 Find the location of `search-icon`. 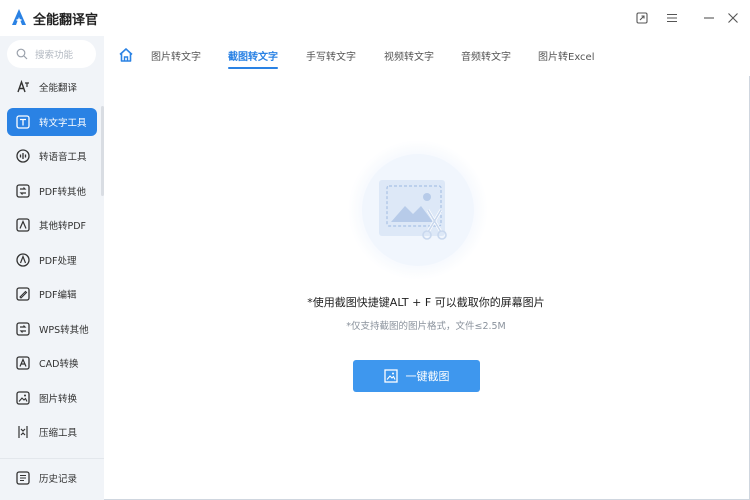

search-icon is located at coordinates (22, 54).